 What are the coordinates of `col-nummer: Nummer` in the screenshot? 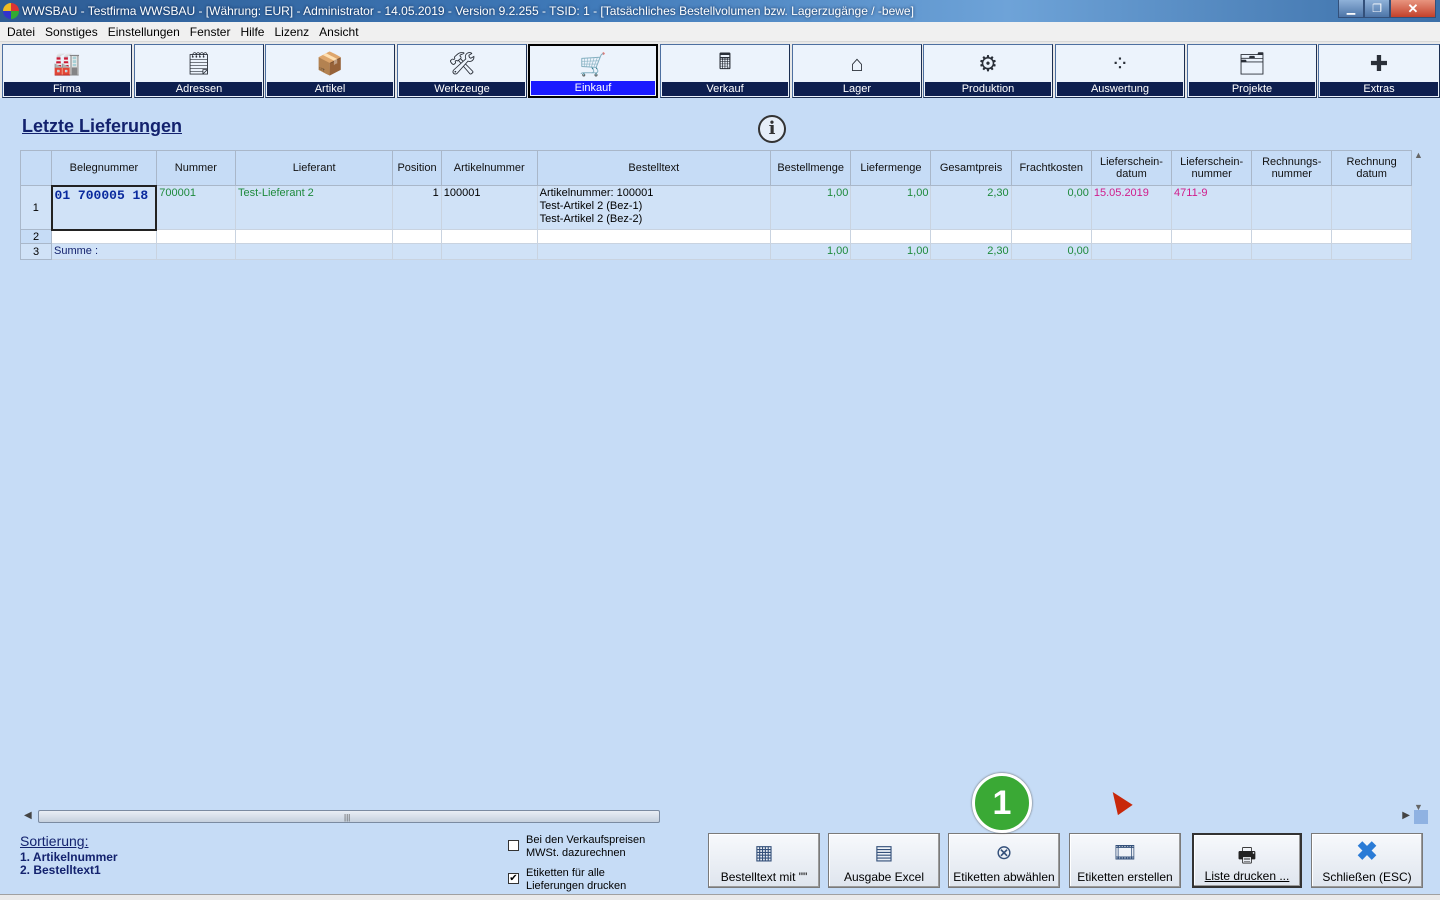 It's located at (195, 168).